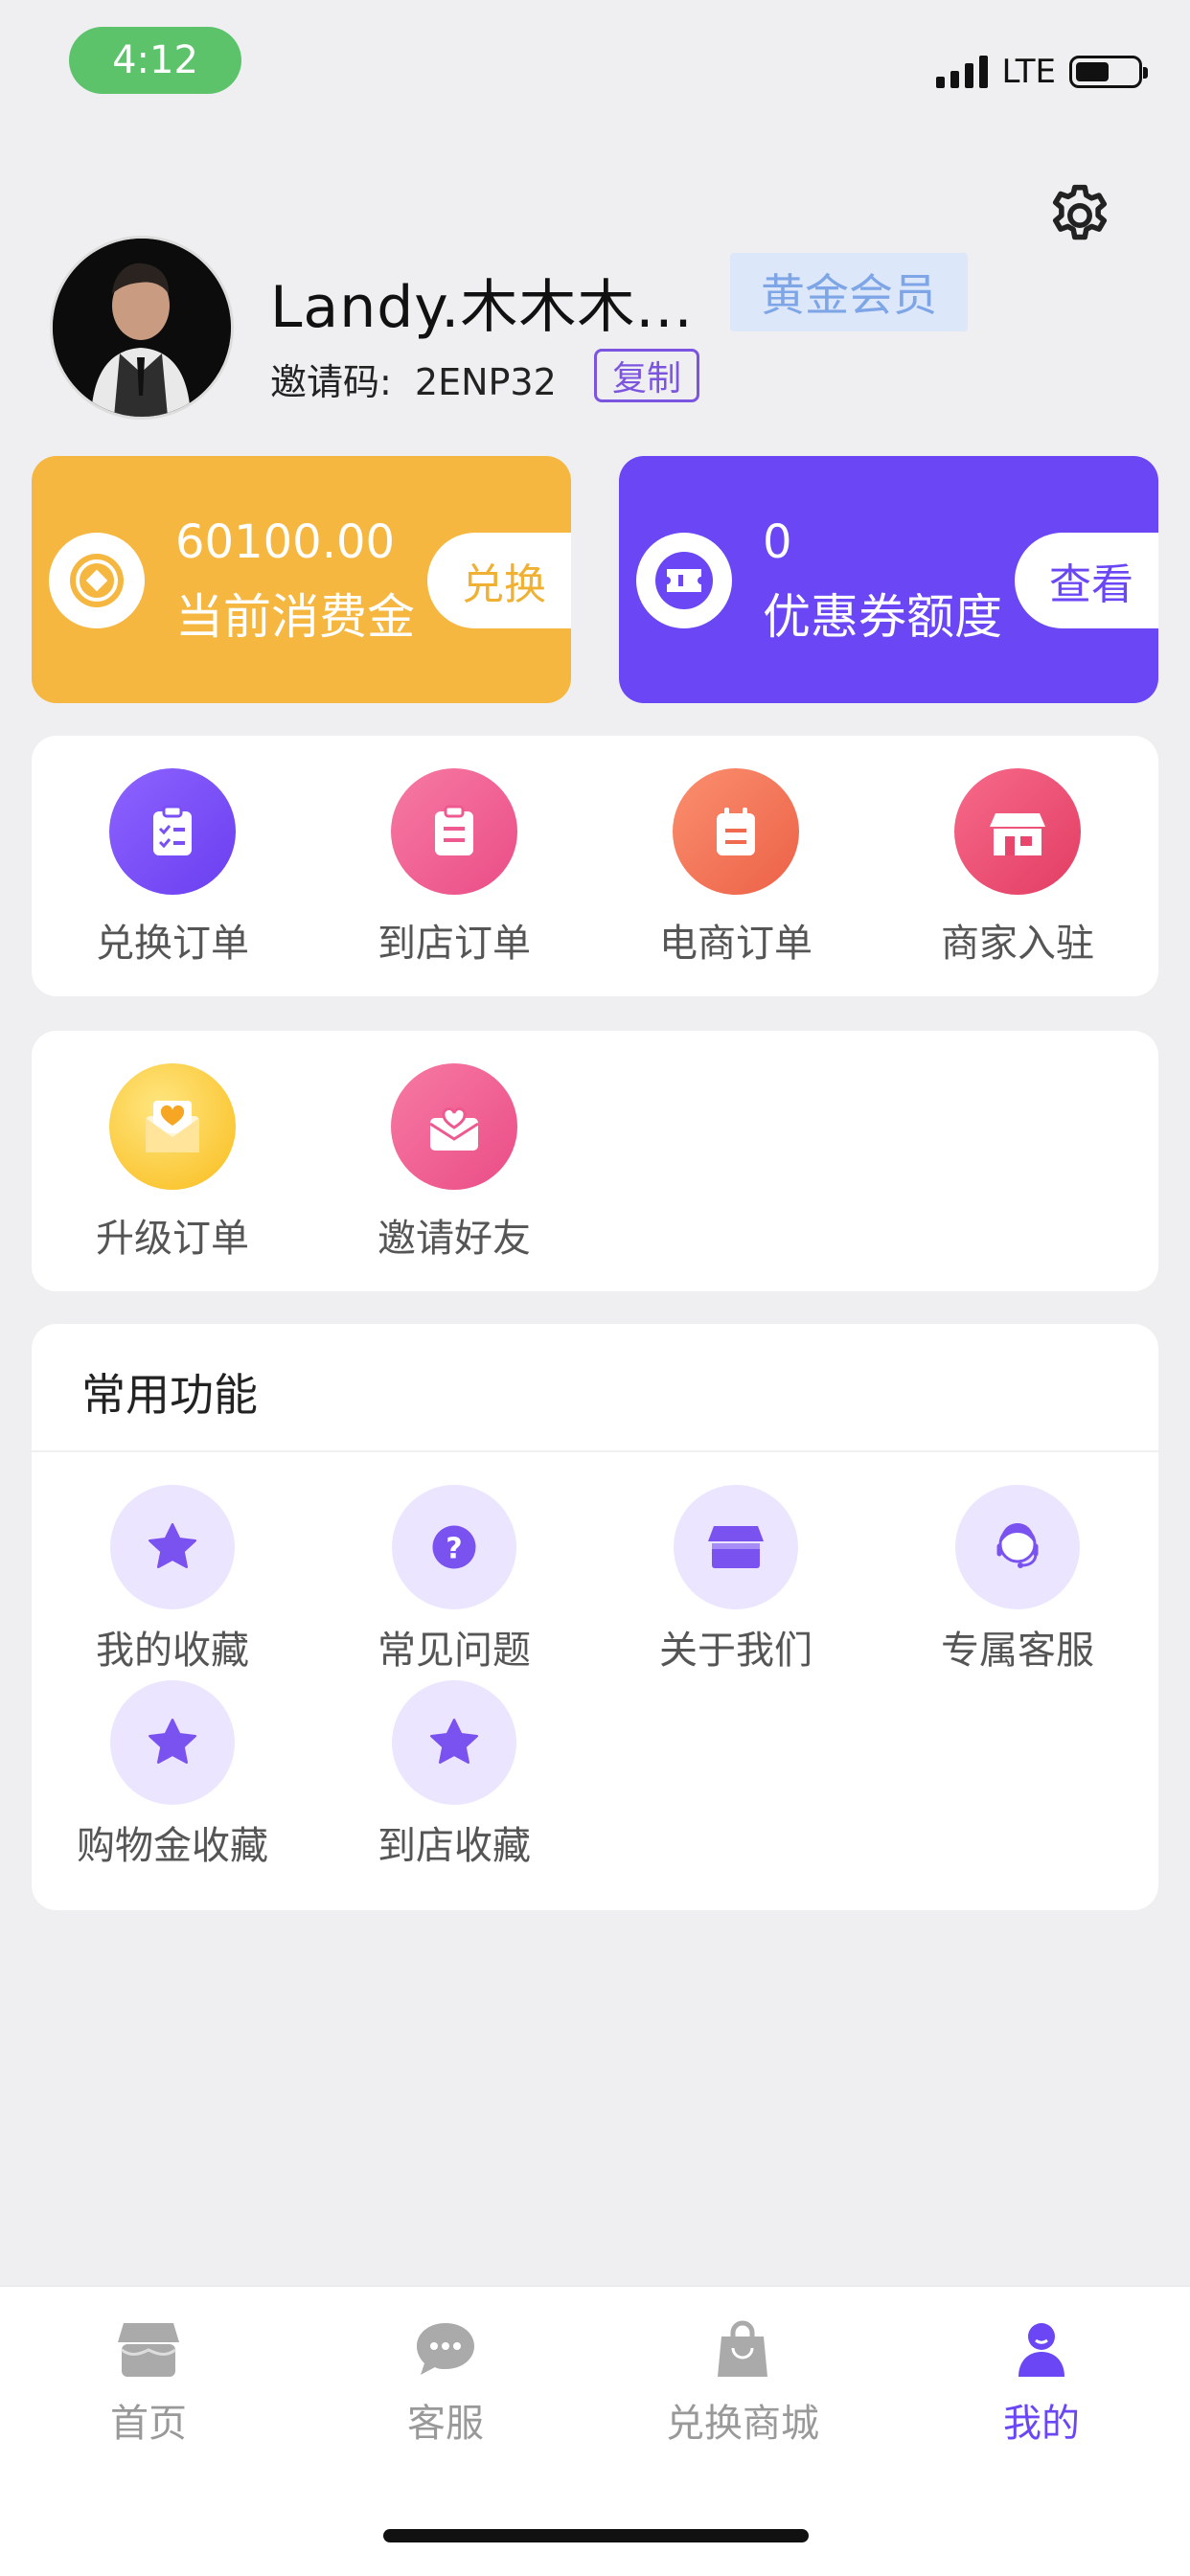 The width and height of the screenshot is (1190, 2576). What do you see at coordinates (735, 944) in the screenshot?
I see `order-label: 电商订单` at bounding box center [735, 944].